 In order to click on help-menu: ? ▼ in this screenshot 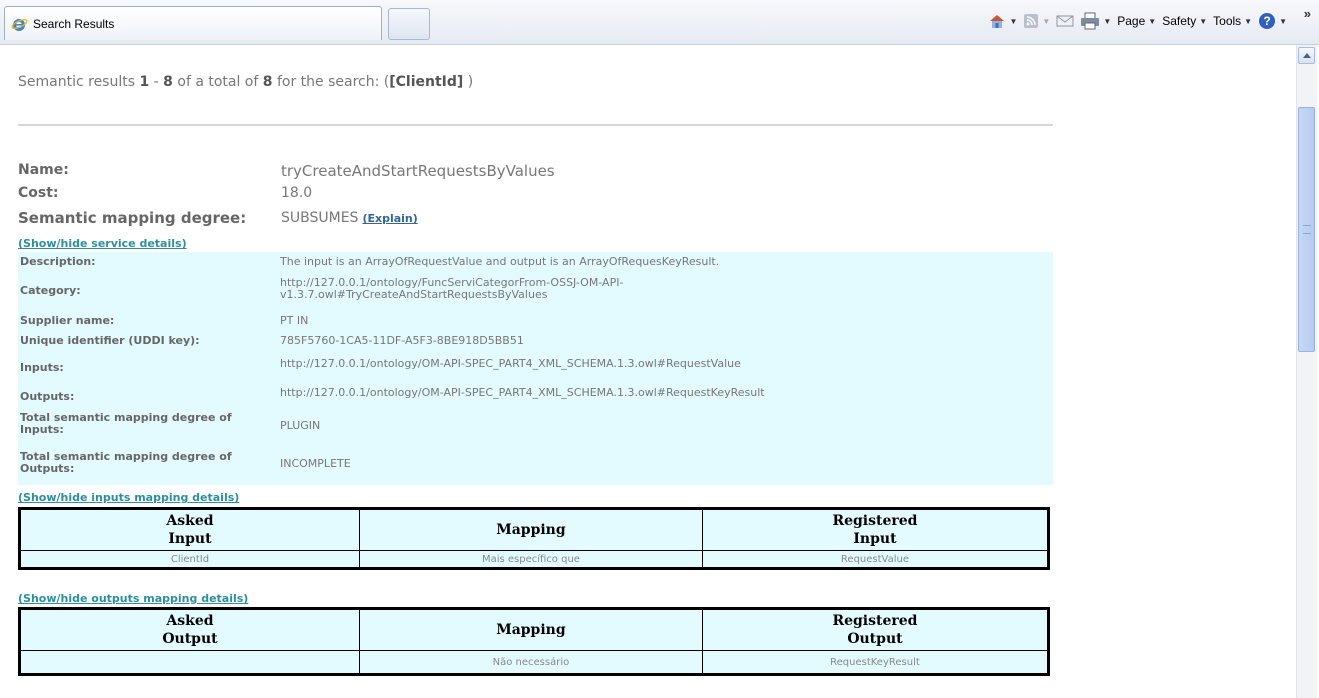, I will do `click(1272, 21)`.